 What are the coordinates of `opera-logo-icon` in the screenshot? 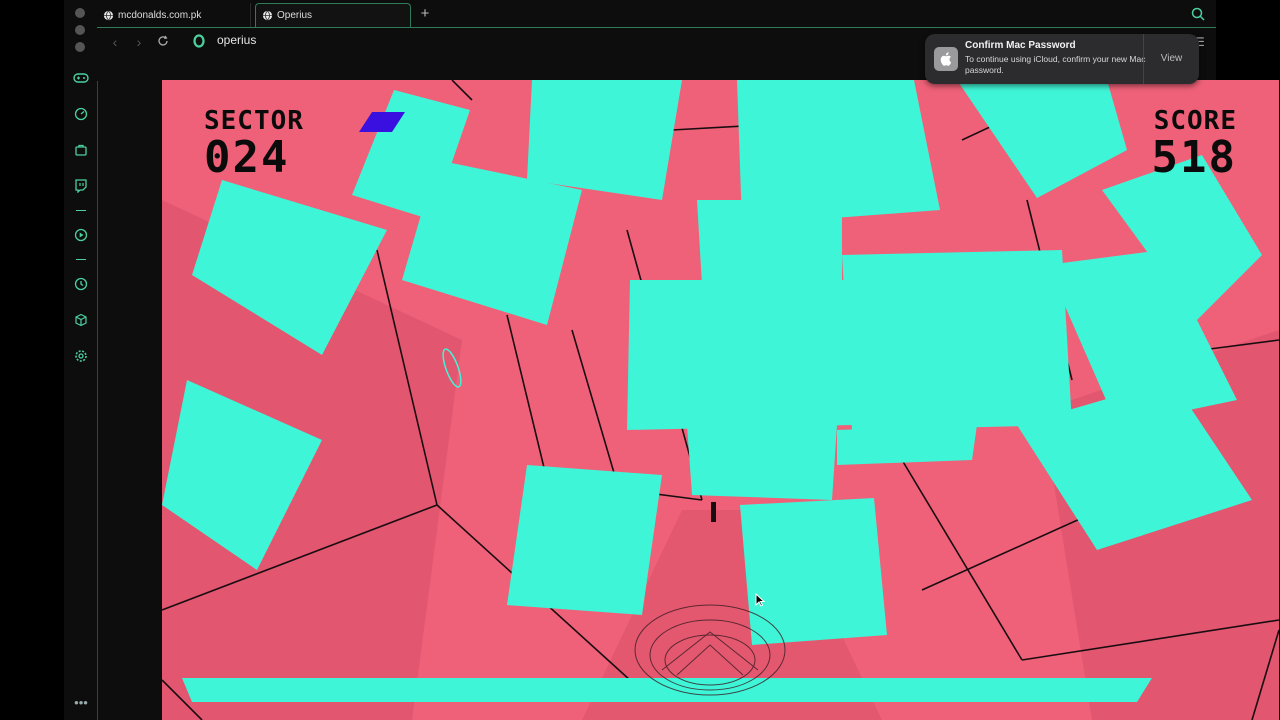 It's located at (199, 41).